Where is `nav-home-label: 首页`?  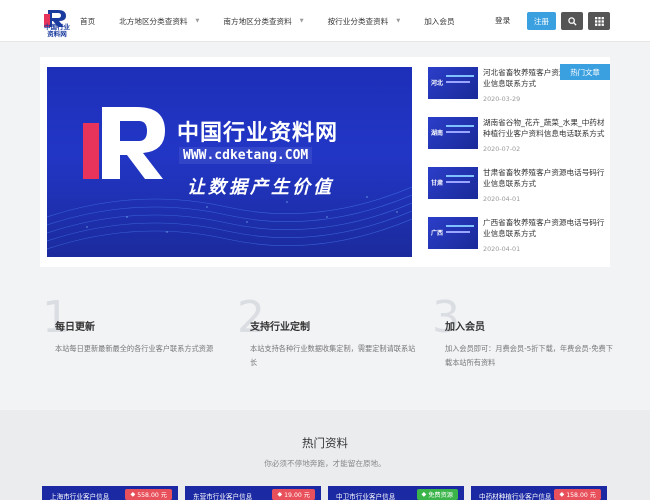
nav-home-label: 首页 is located at coordinates (88, 21).